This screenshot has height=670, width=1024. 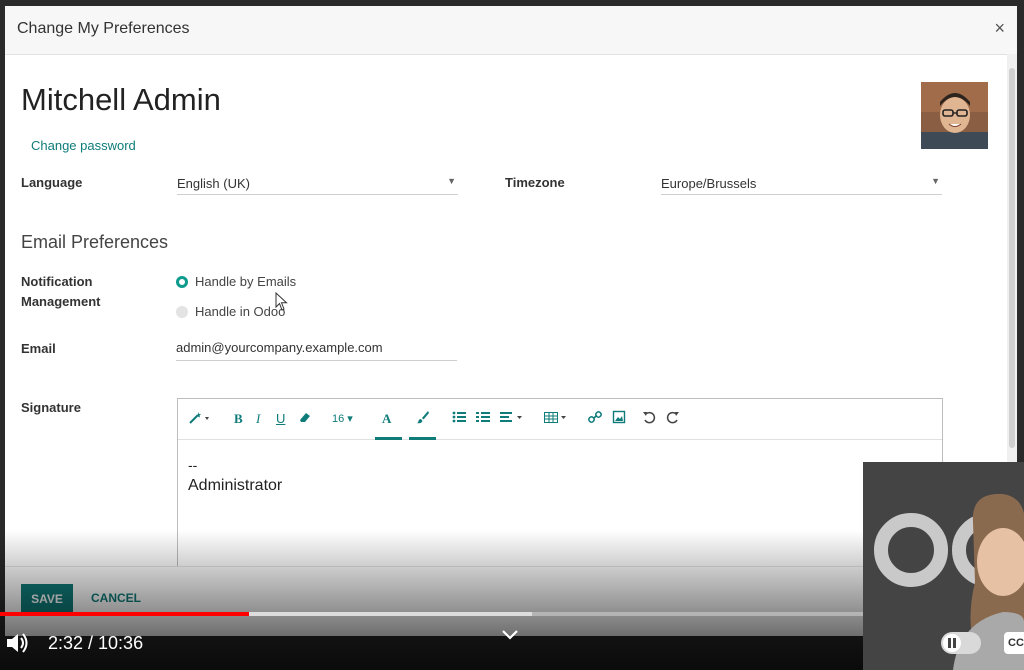 I want to click on signature-line-dash: --, so click(x=193, y=465).